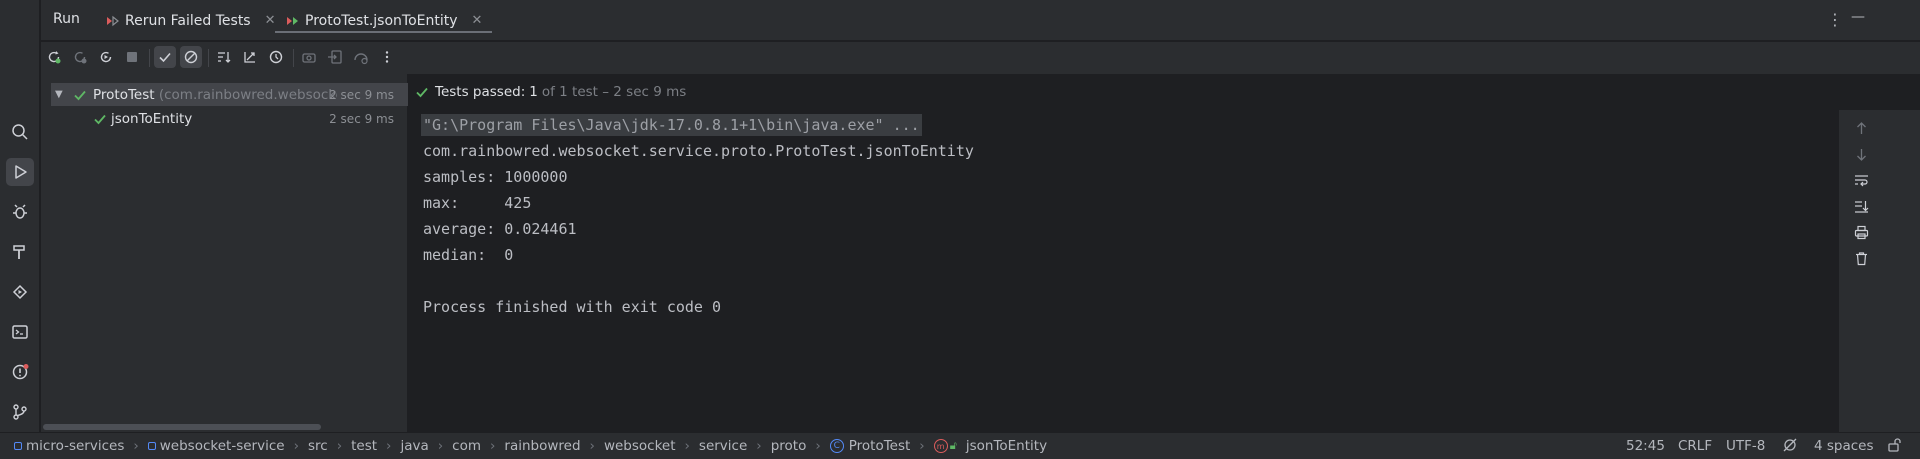 The image size is (1920, 459). I want to click on minimize-icon: —, so click(1858, 17).